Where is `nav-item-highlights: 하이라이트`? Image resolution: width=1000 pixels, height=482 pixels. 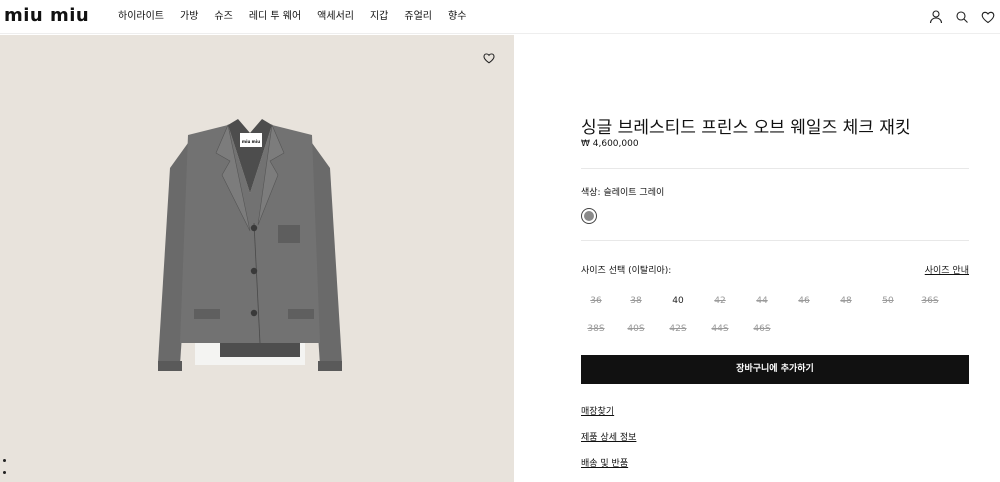
nav-item-highlights: 하이라이트 is located at coordinates (141, 17).